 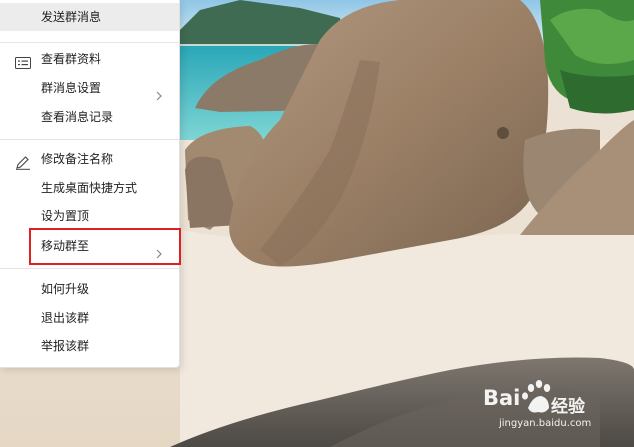 What do you see at coordinates (77, 117) in the screenshot?
I see `menu-item-label: 查看消息记录` at bounding box center [77, 117].